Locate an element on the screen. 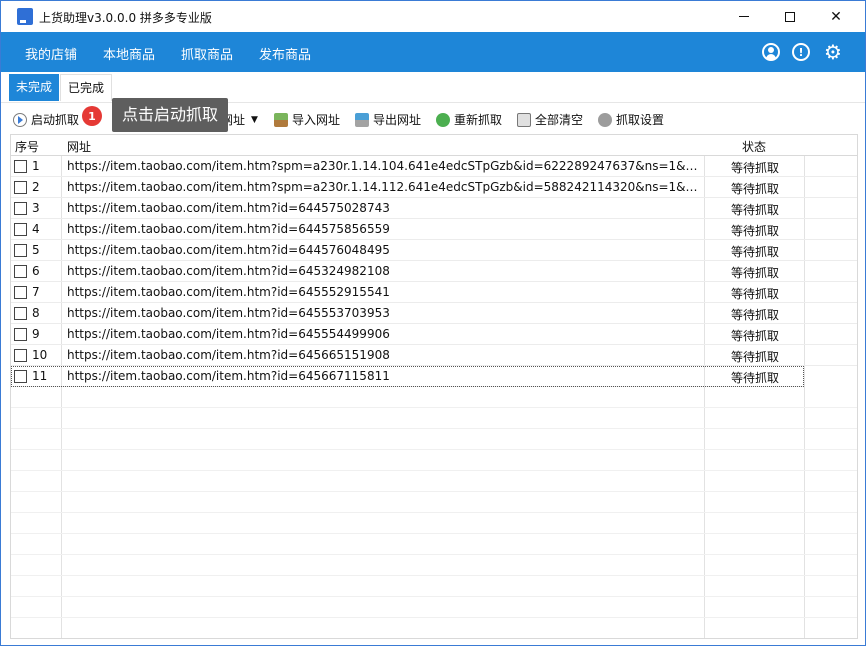  close-button: ✕ is located at coordinates (836, 16).